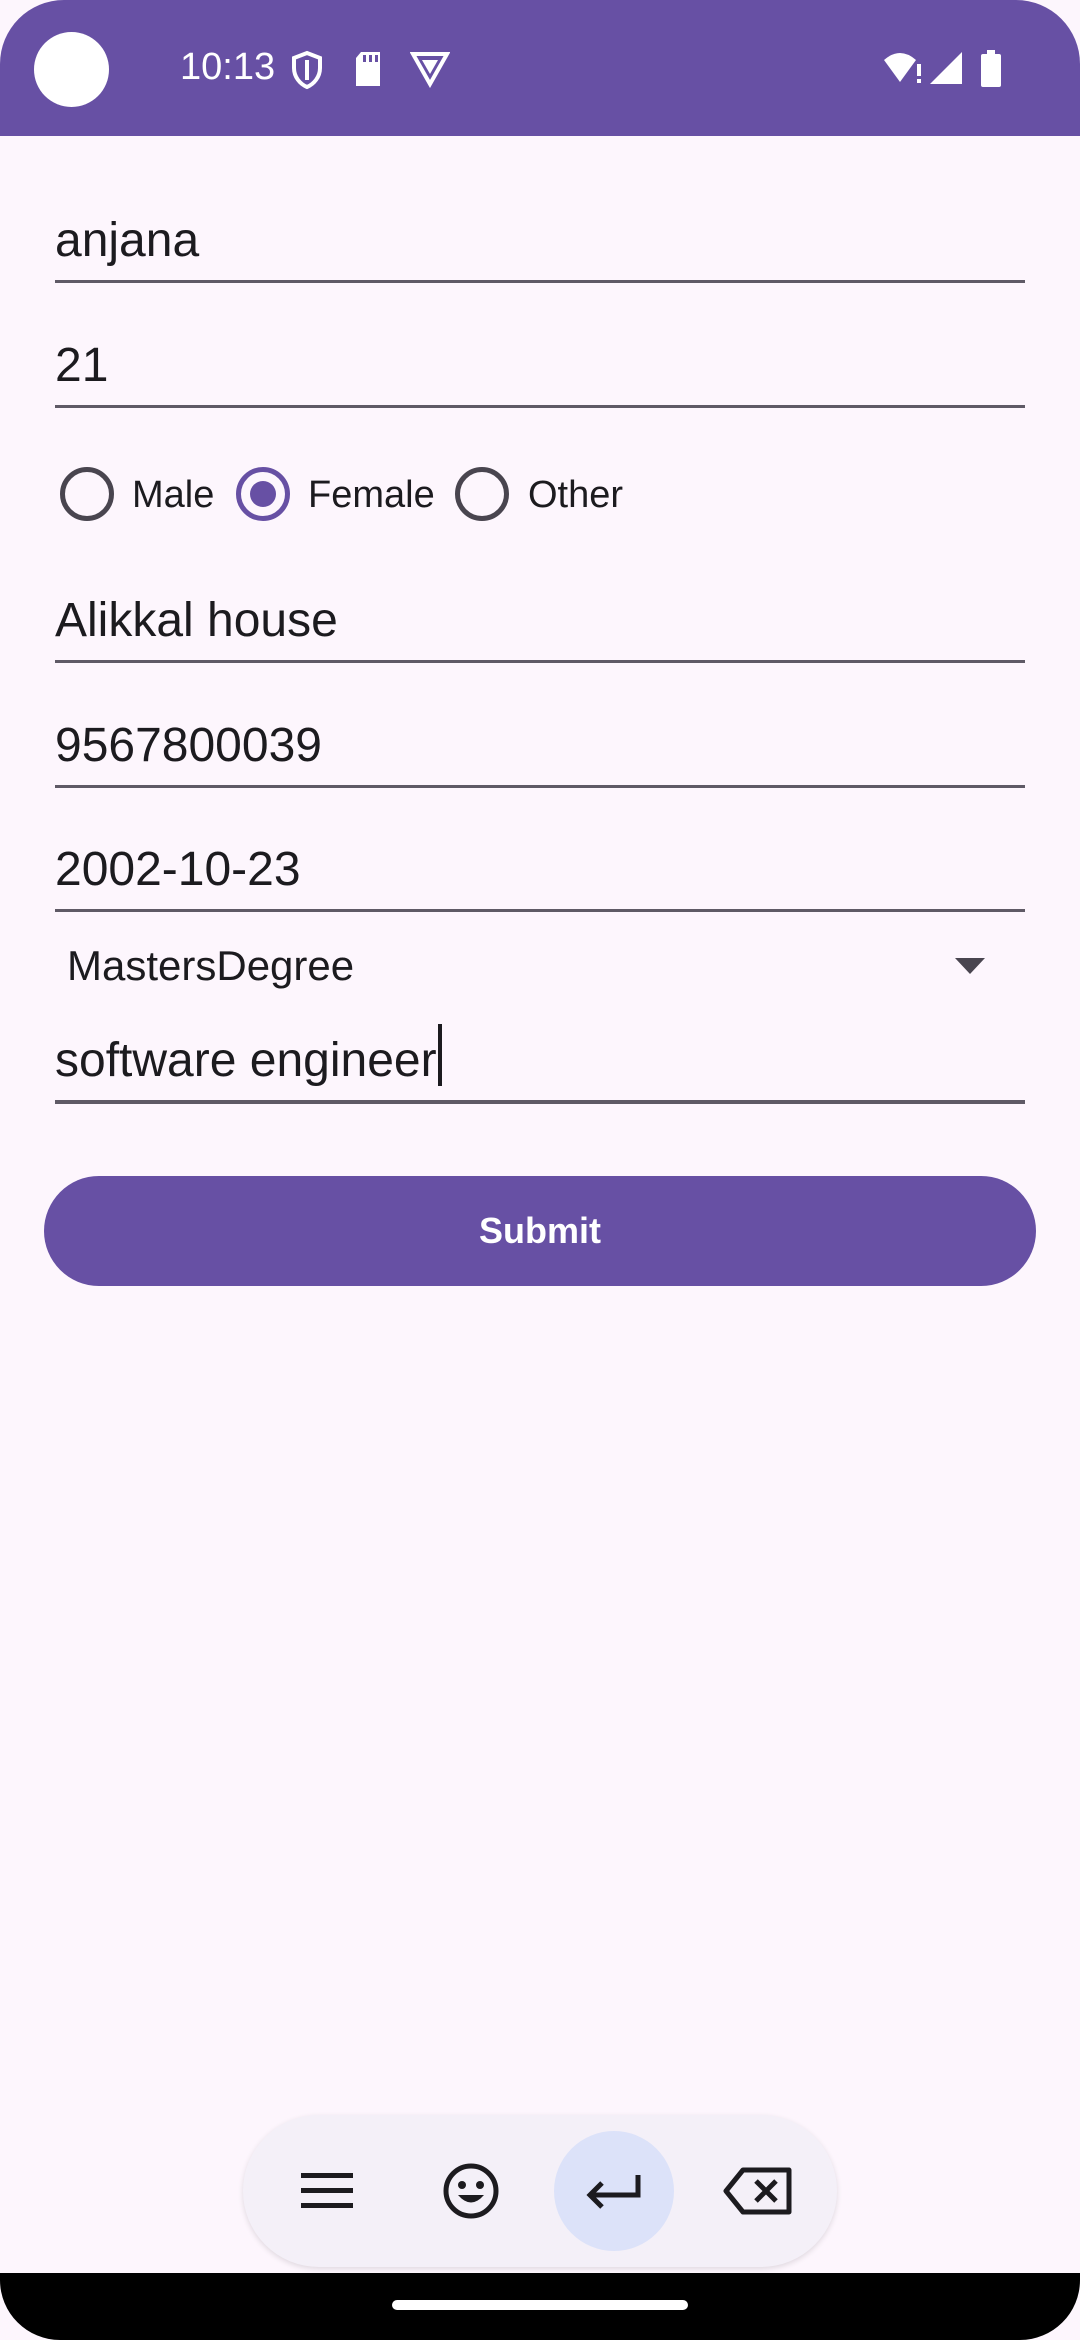  Describe the element at coordinates (902, 68) in the screenshot. I see `wifi-icon` at that location.